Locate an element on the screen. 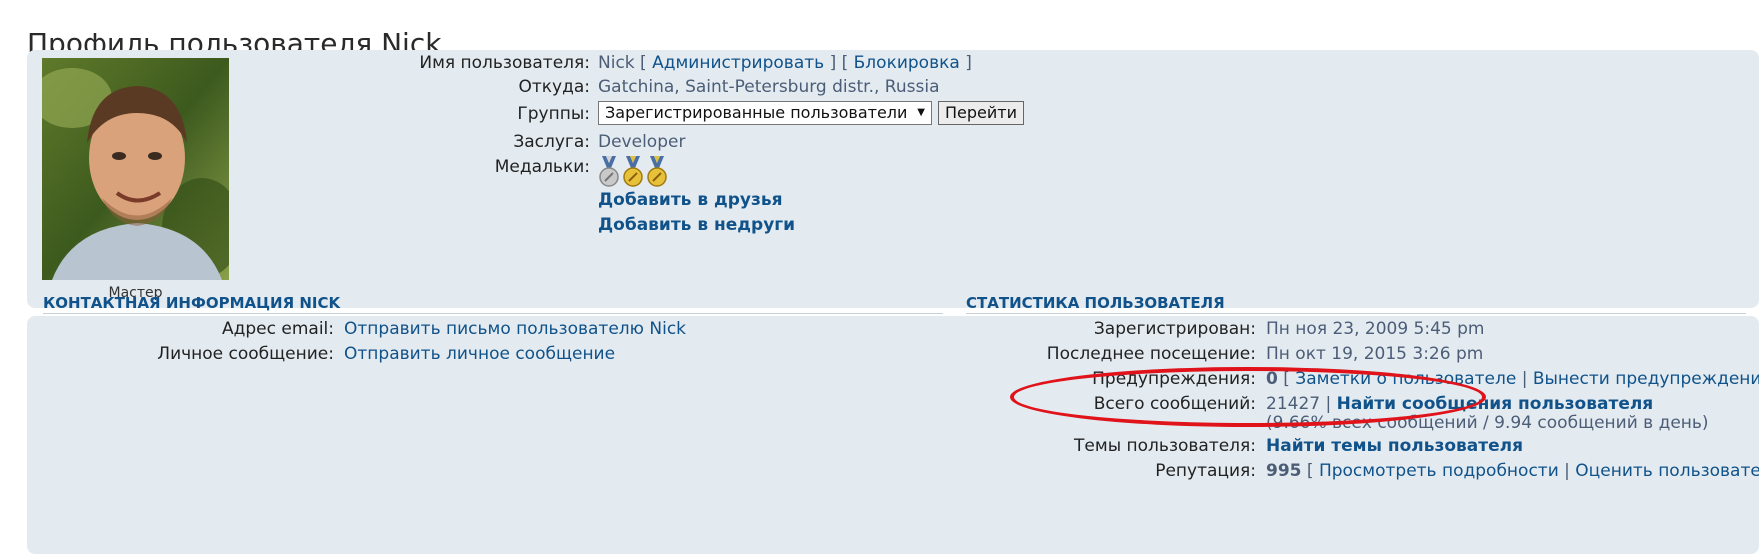 The width and height of the screenshot is (1759, 554). rank-value: Developer is located at coordinates (642, 142).